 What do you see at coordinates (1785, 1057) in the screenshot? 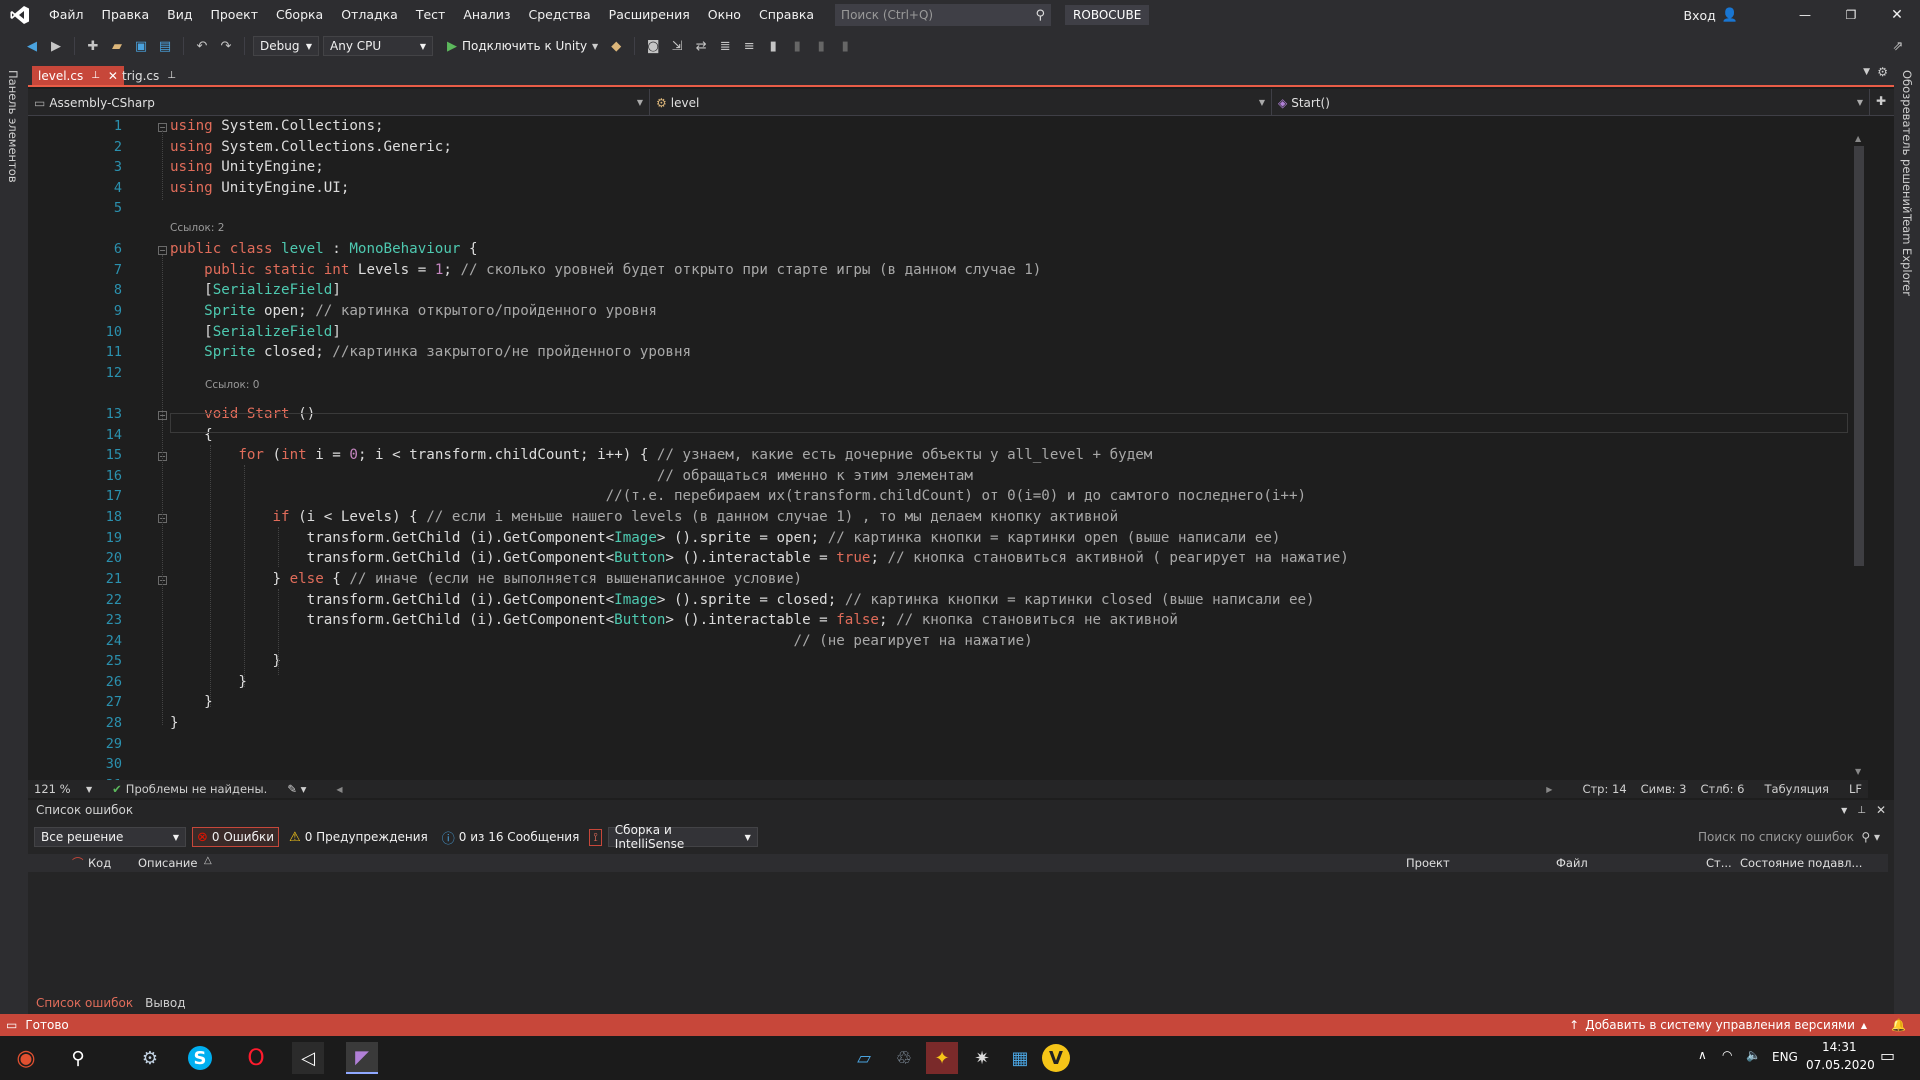
I see `language-indicator: ENG` at bounding box center [1785, 1057].